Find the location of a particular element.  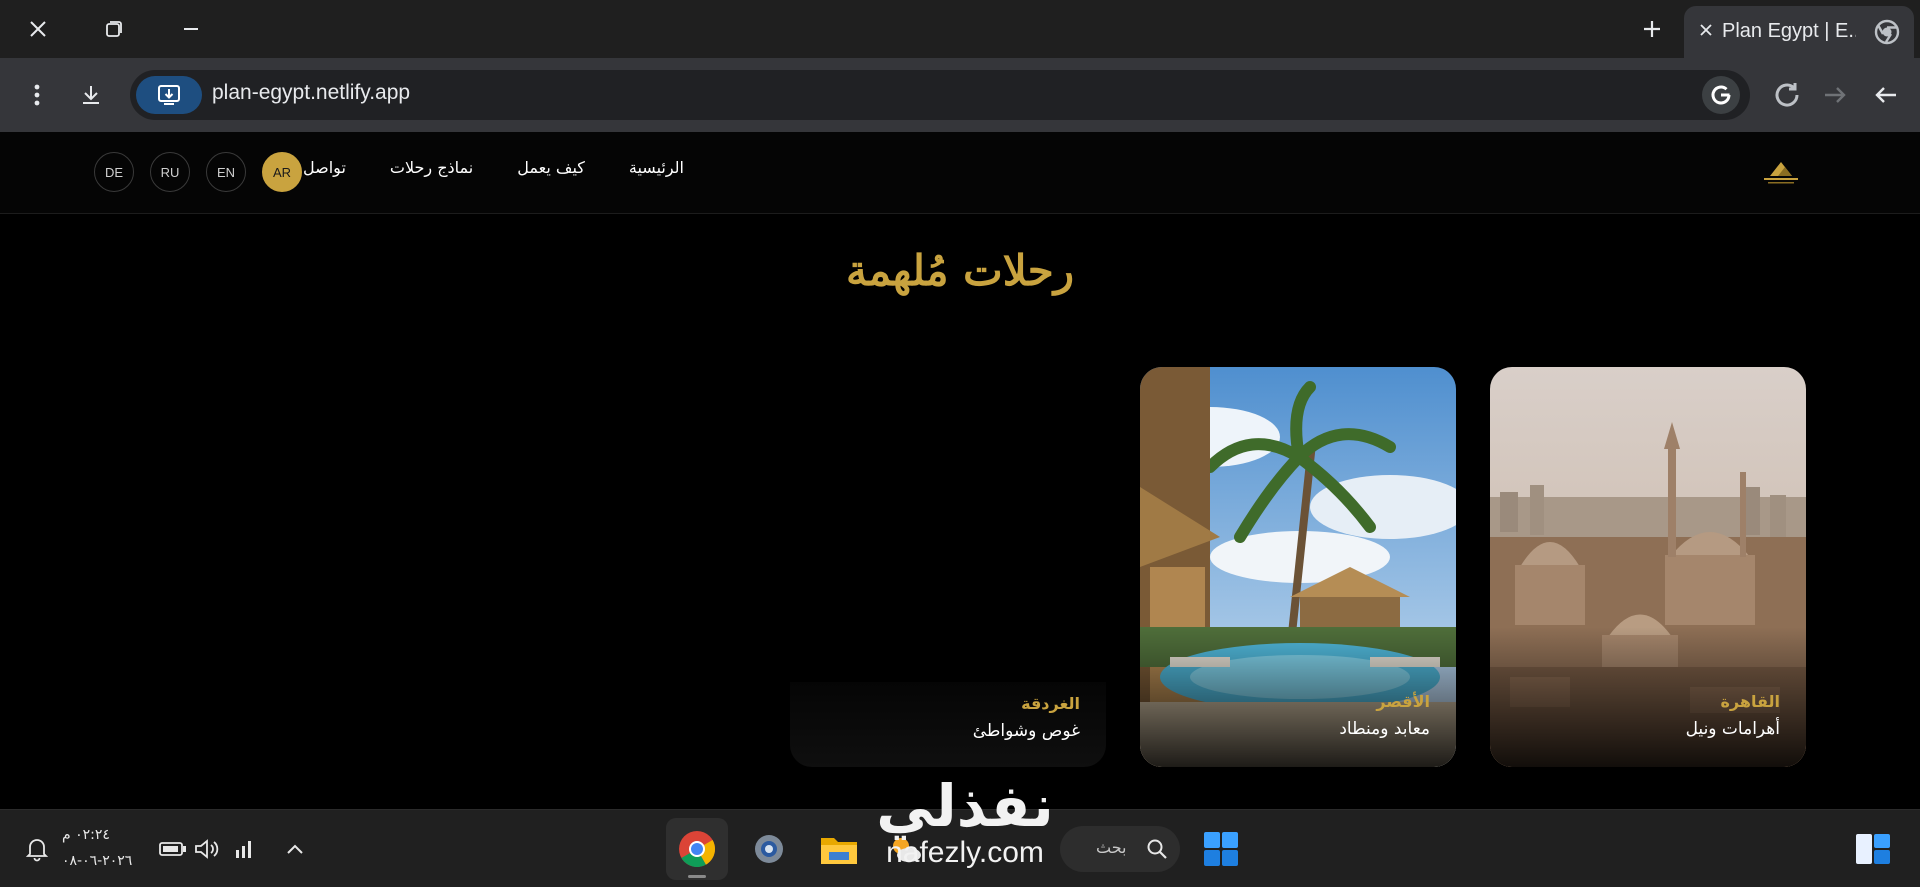

volume-control is located at coordinates (207, 849).